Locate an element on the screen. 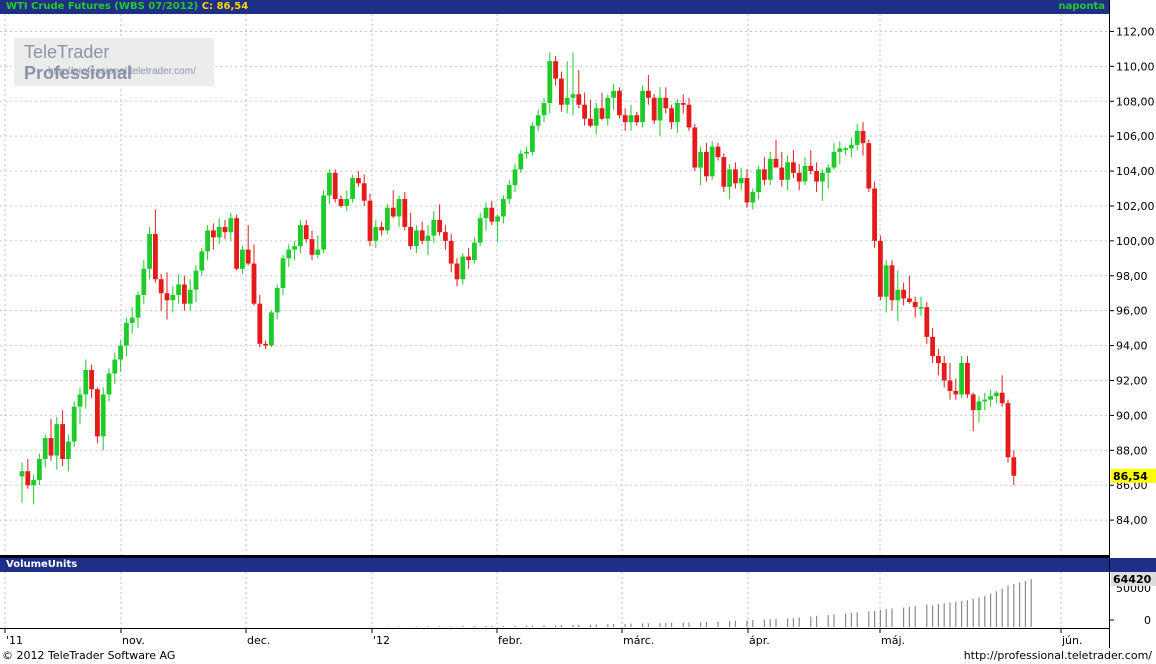 The image size is (1156, 664). close-label: C: is located at coordinates (207, 6).